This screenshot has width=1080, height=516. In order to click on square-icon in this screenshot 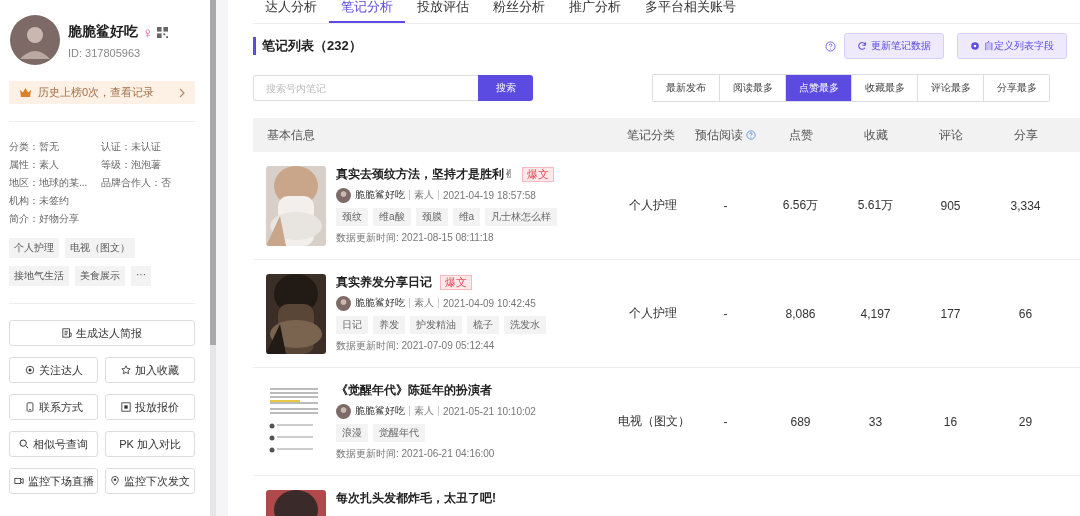, I will do `click(126, 407)`.